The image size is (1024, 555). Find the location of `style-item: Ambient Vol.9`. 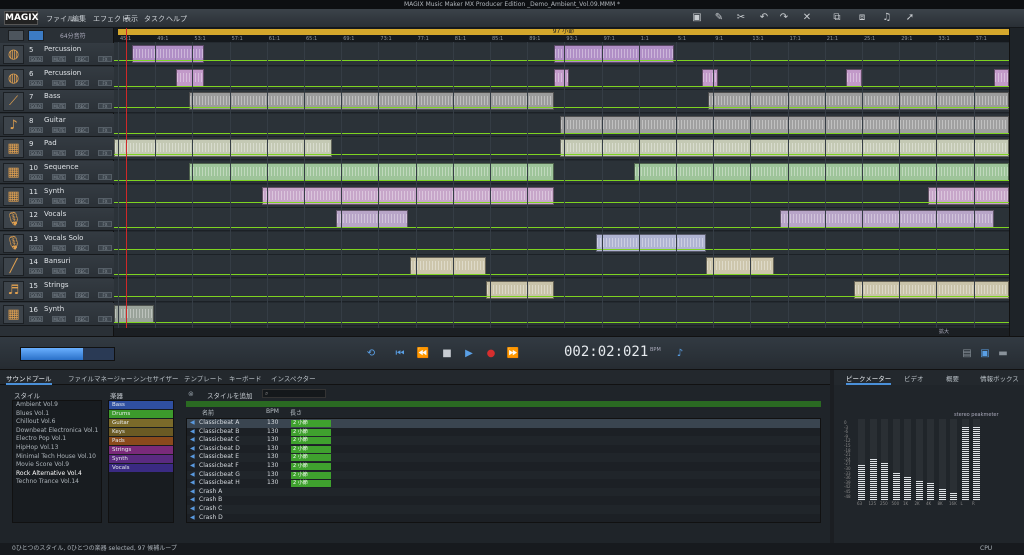

style-item: Ambient Vol.9 is located at coordinates (57, 405).